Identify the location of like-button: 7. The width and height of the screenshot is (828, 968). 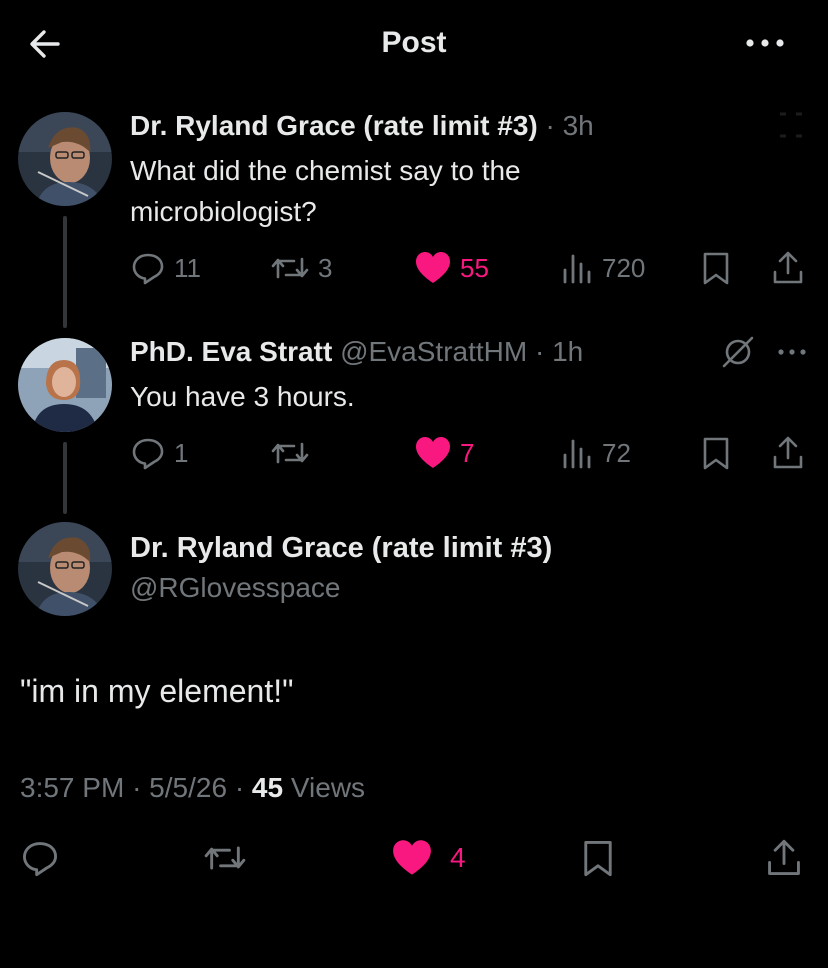
(444, 453).